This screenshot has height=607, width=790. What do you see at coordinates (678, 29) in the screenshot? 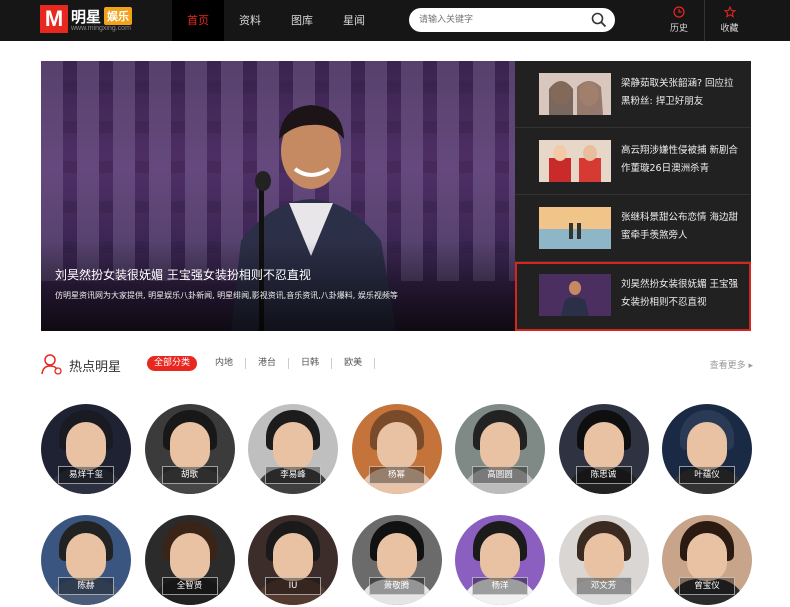
I see `history-label: 历史` at bounding box center [678, 29].